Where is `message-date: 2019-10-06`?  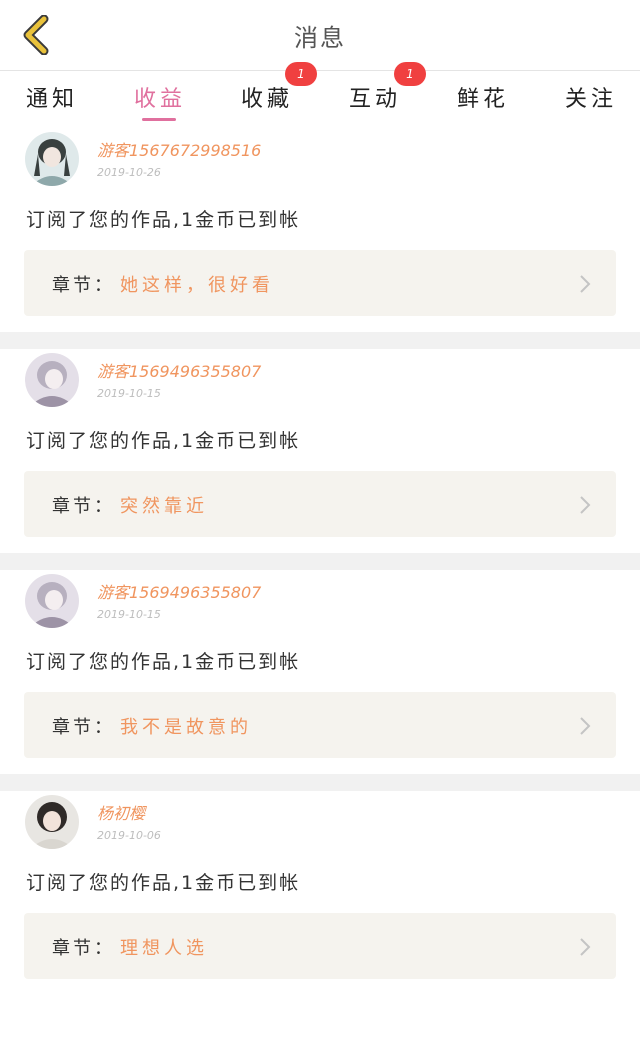
message-date: 2019-10-06 is located at coordinates (129, 835).